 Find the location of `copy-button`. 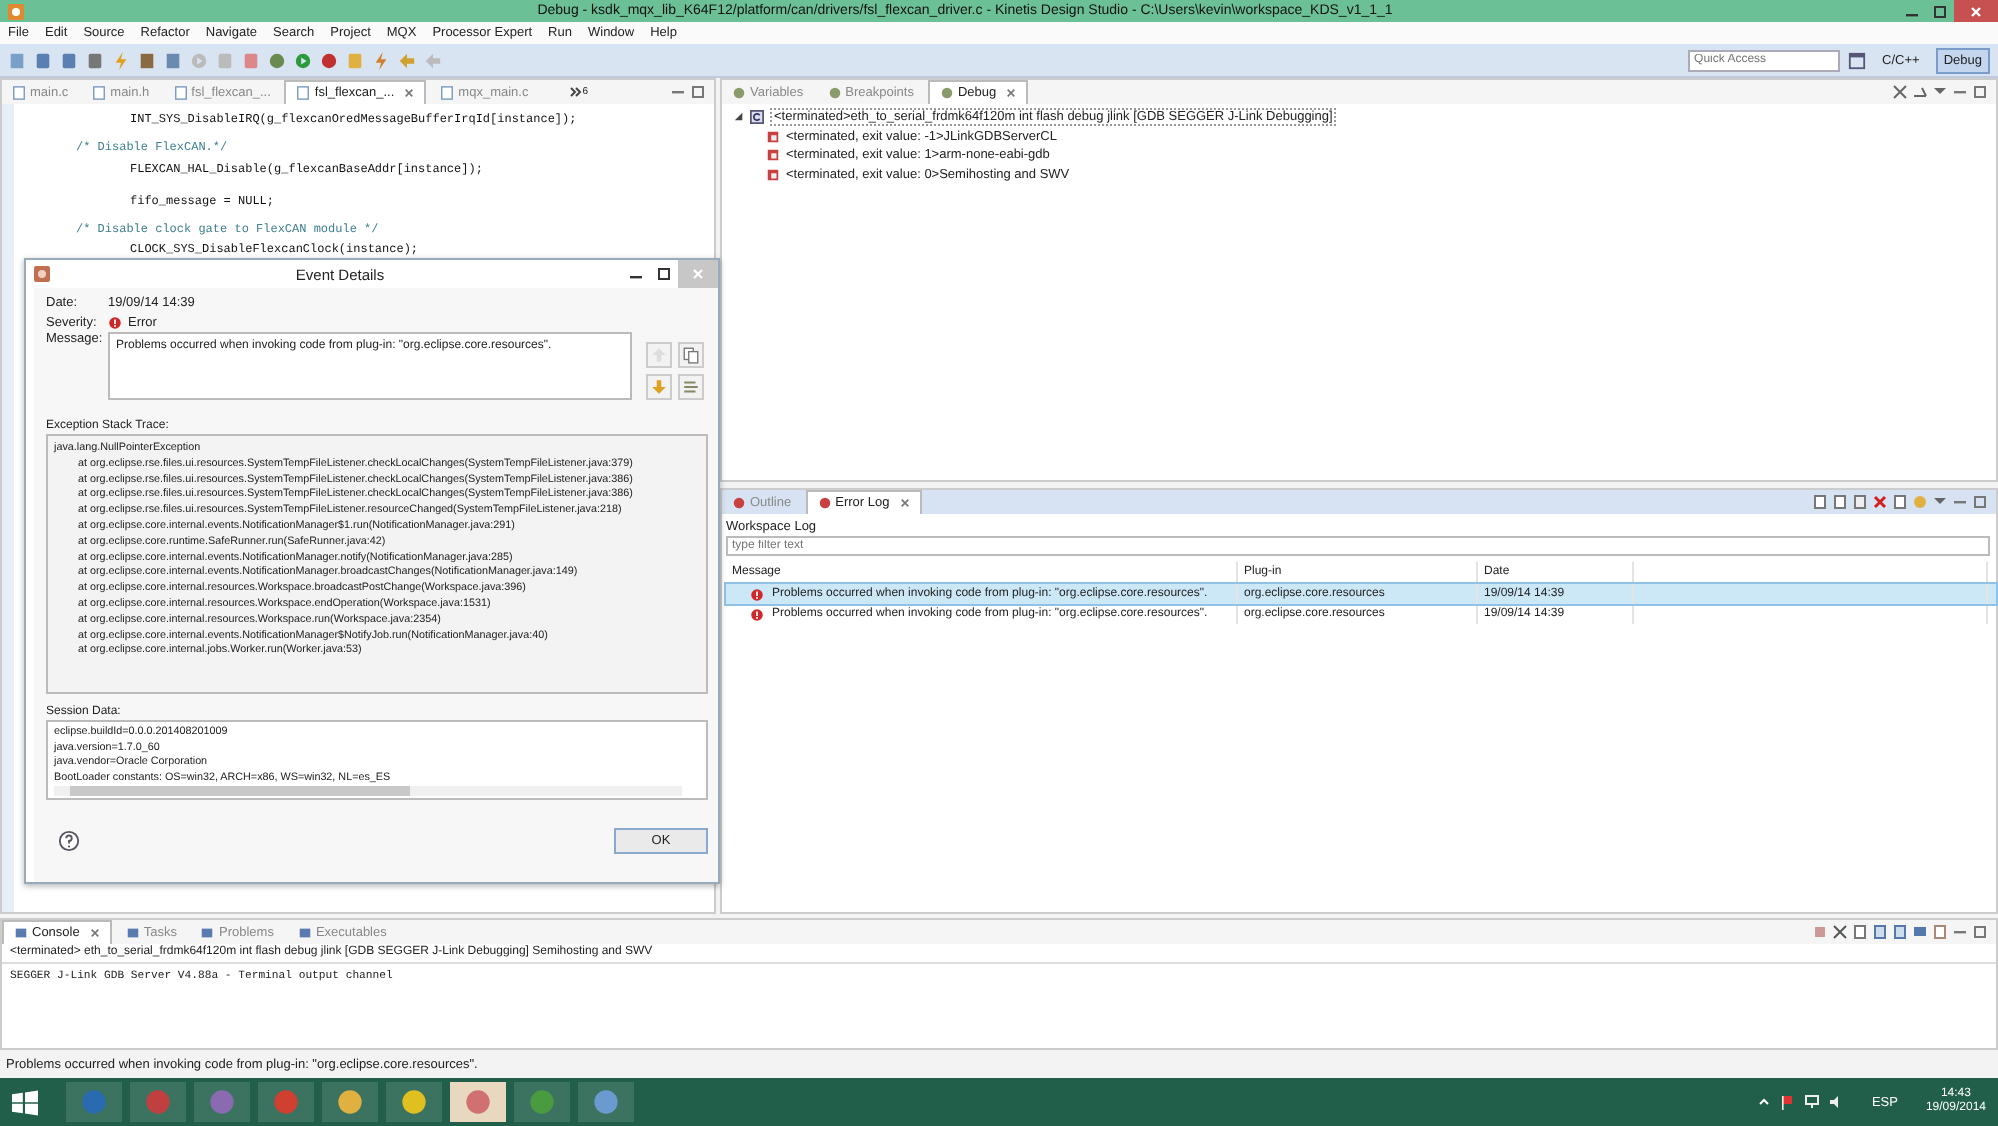

copy-button is located at coordinates (691, 355).